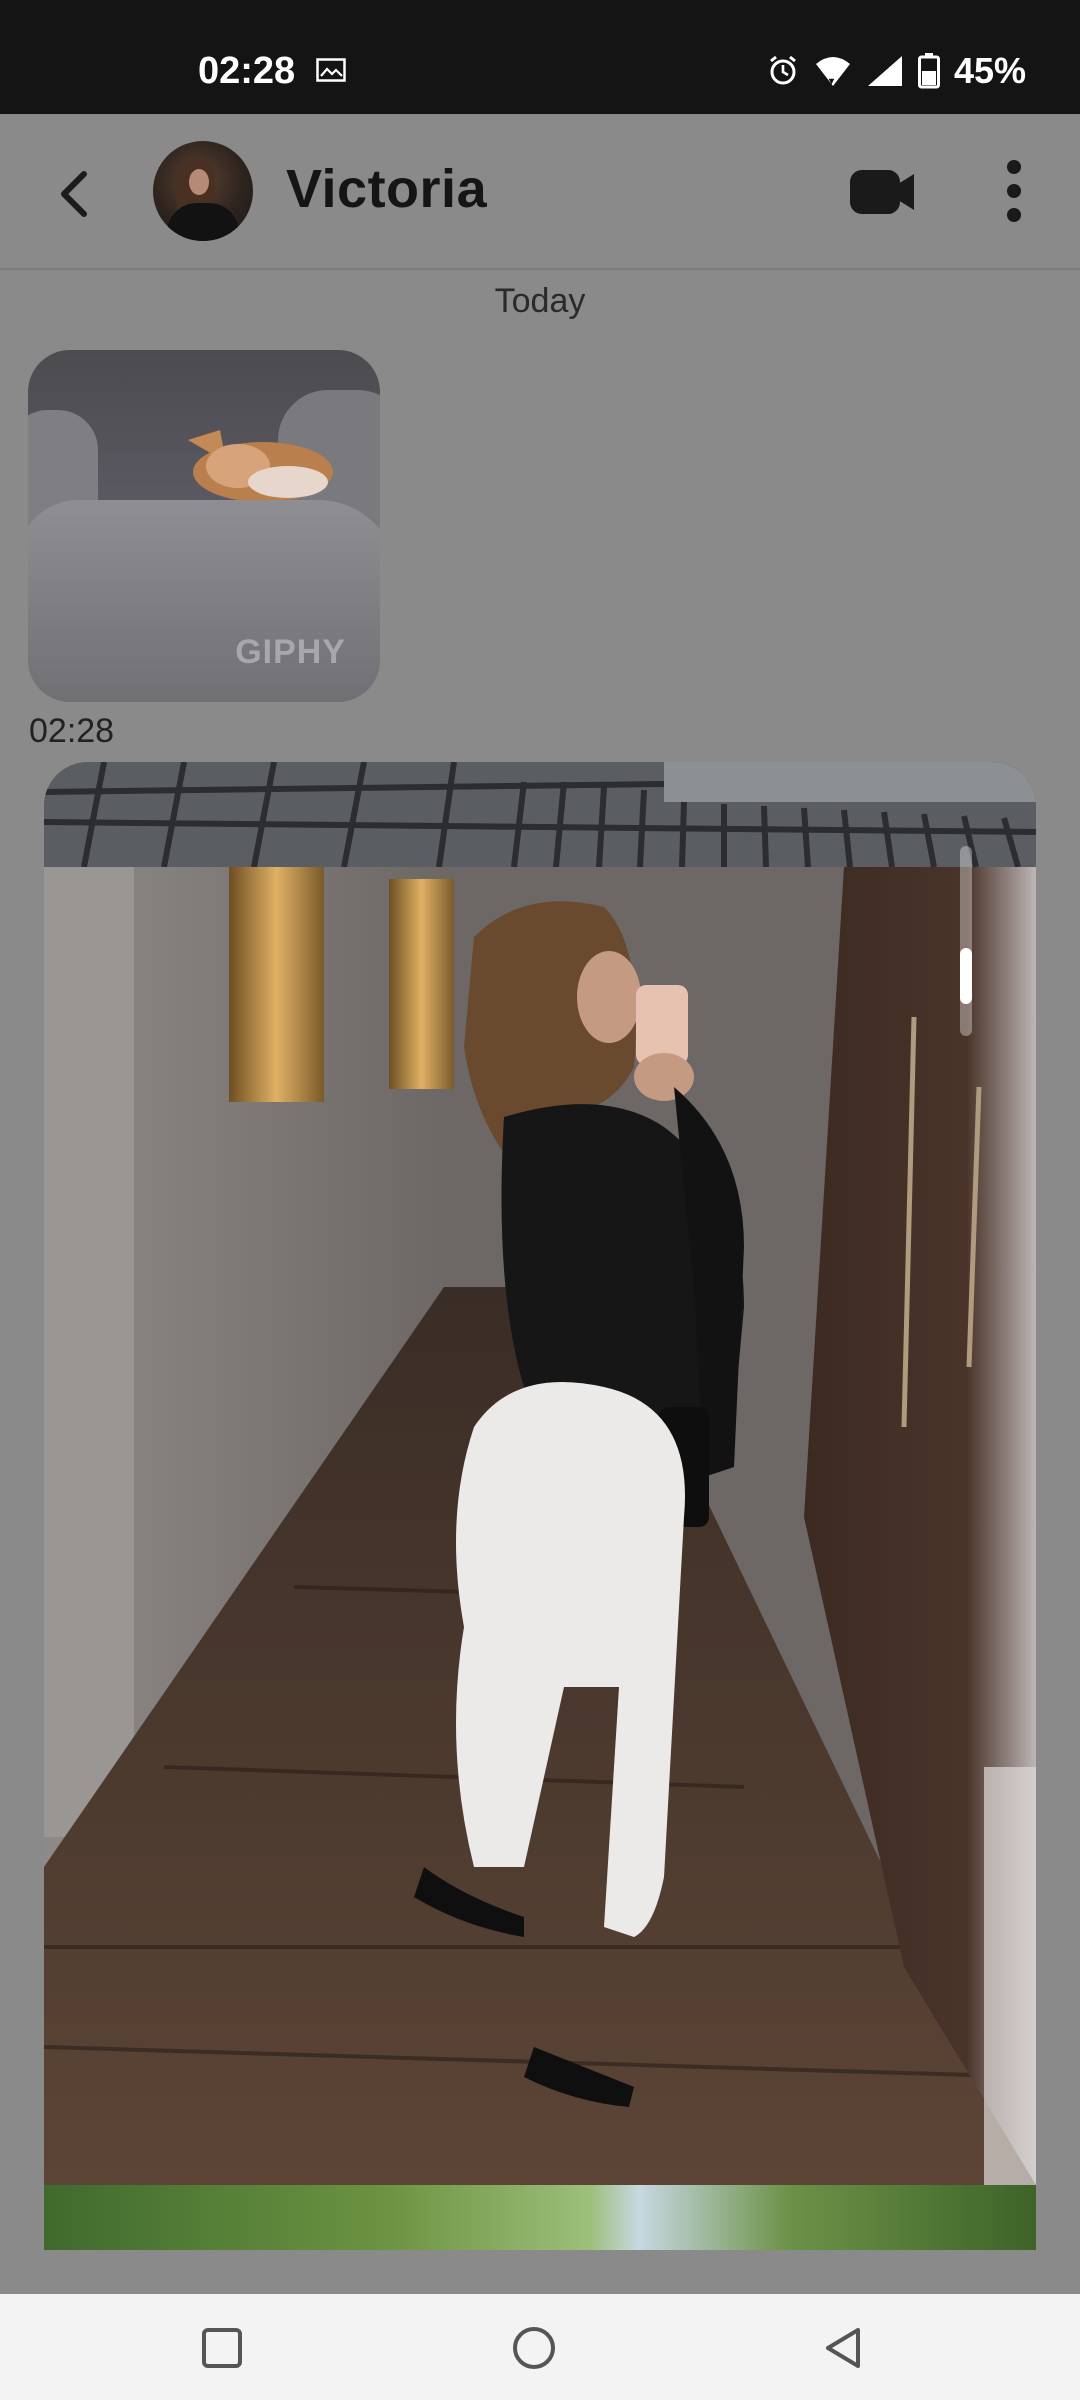 Image resolution: width=1080 pixels, height=2400 pixels. Describe the element at coordinates (540, 192) in the screenshot. I see `chat-header: Victoria` at that location.